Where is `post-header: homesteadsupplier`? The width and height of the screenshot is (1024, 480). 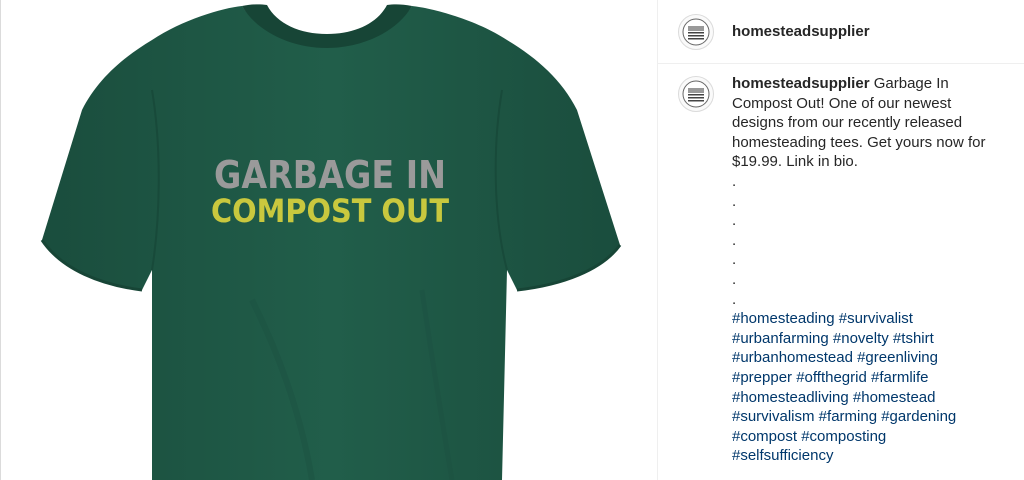 post-header: homesteadsupplier is located at coordinates (841, 32).